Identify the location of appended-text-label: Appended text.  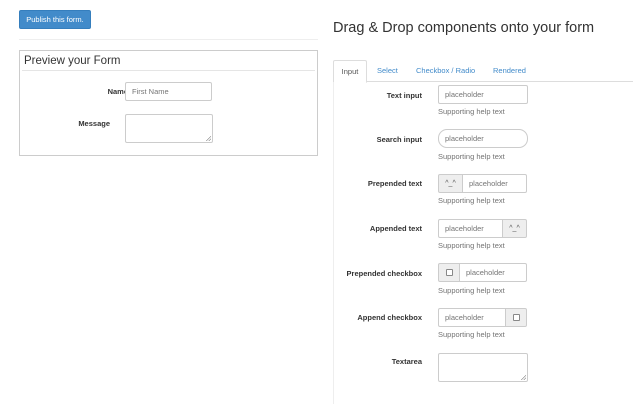
(395, 228).